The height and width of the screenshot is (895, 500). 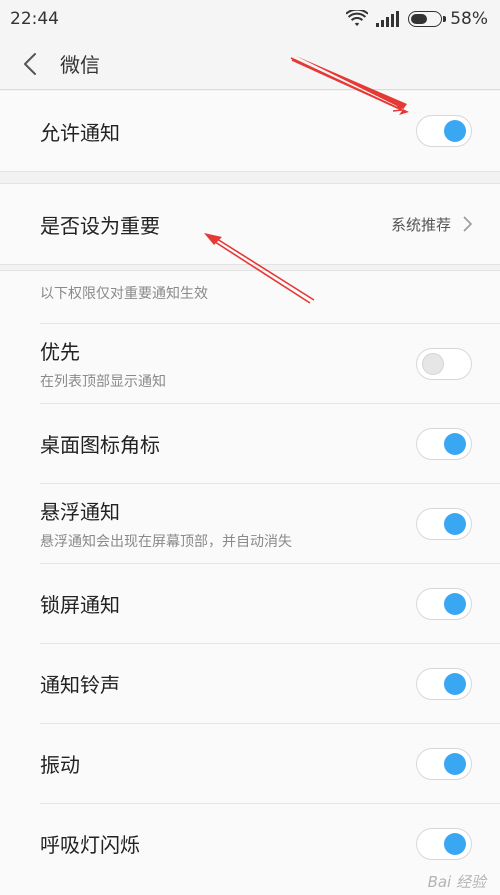 What do you see at coordinates (250, 763) in the screenshot?
I see `list-item-vibrate: 振动` at bounding box center [250, 763].